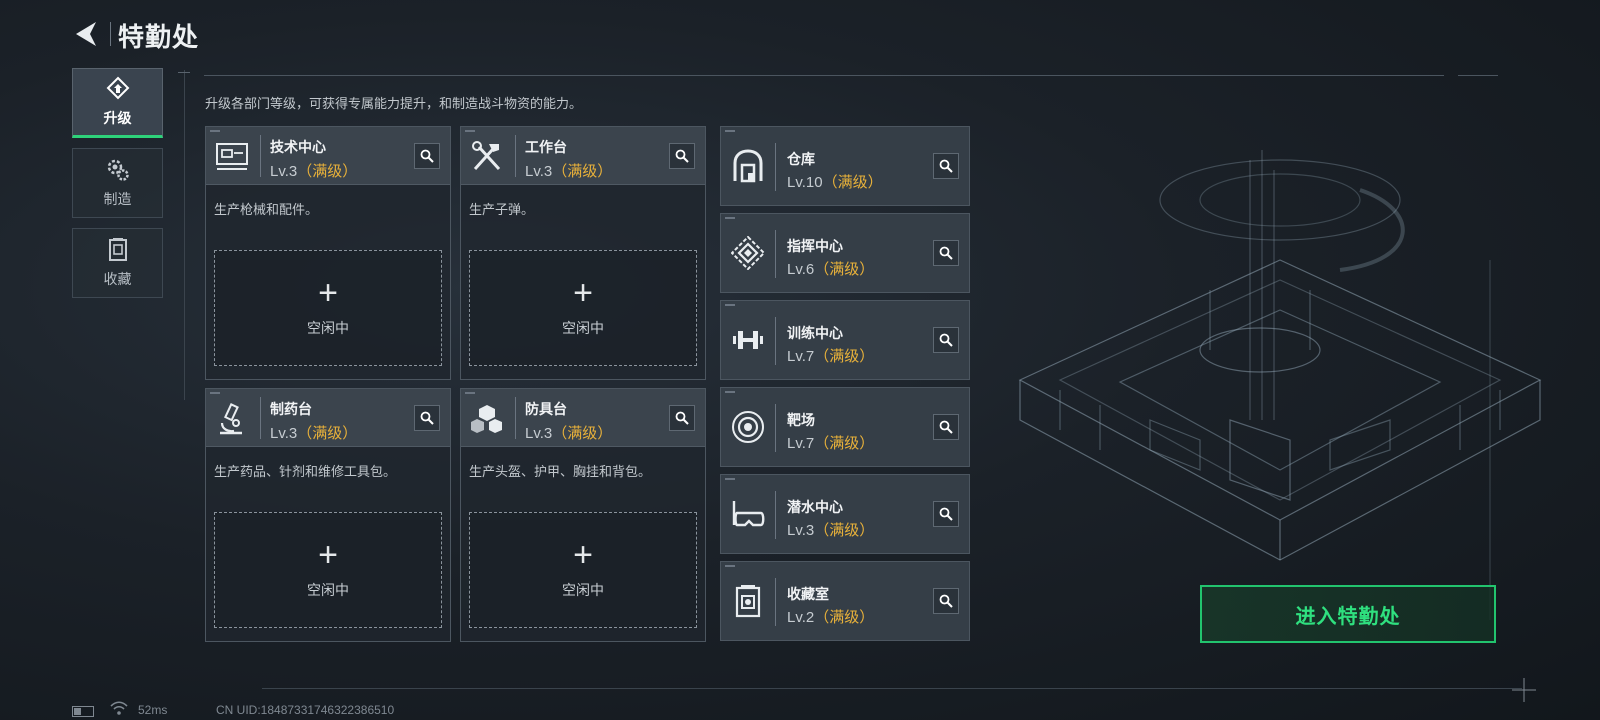  What do you see at coordinates (845, 601) in the screenshot?
I see `facility-card-collection-room: 收藏室 Lv.2（满级）` at bounding box center [845, 601].